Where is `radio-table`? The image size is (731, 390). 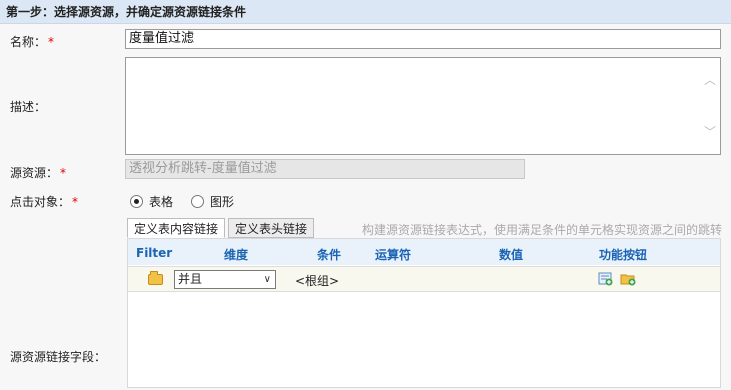
radio-table is located at coordinates (136, 201).